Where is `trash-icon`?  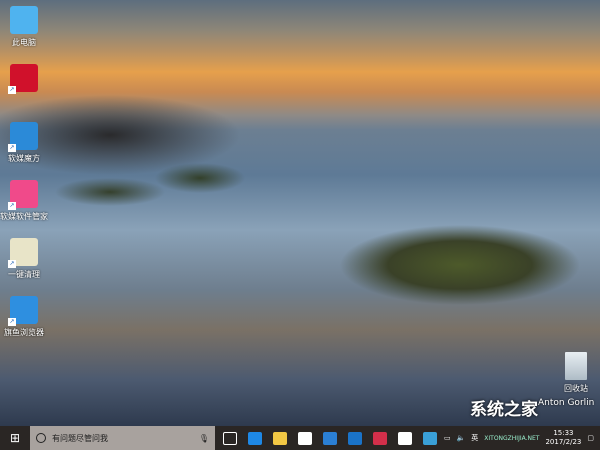 trash-icon is located at coordinates (576, 366).